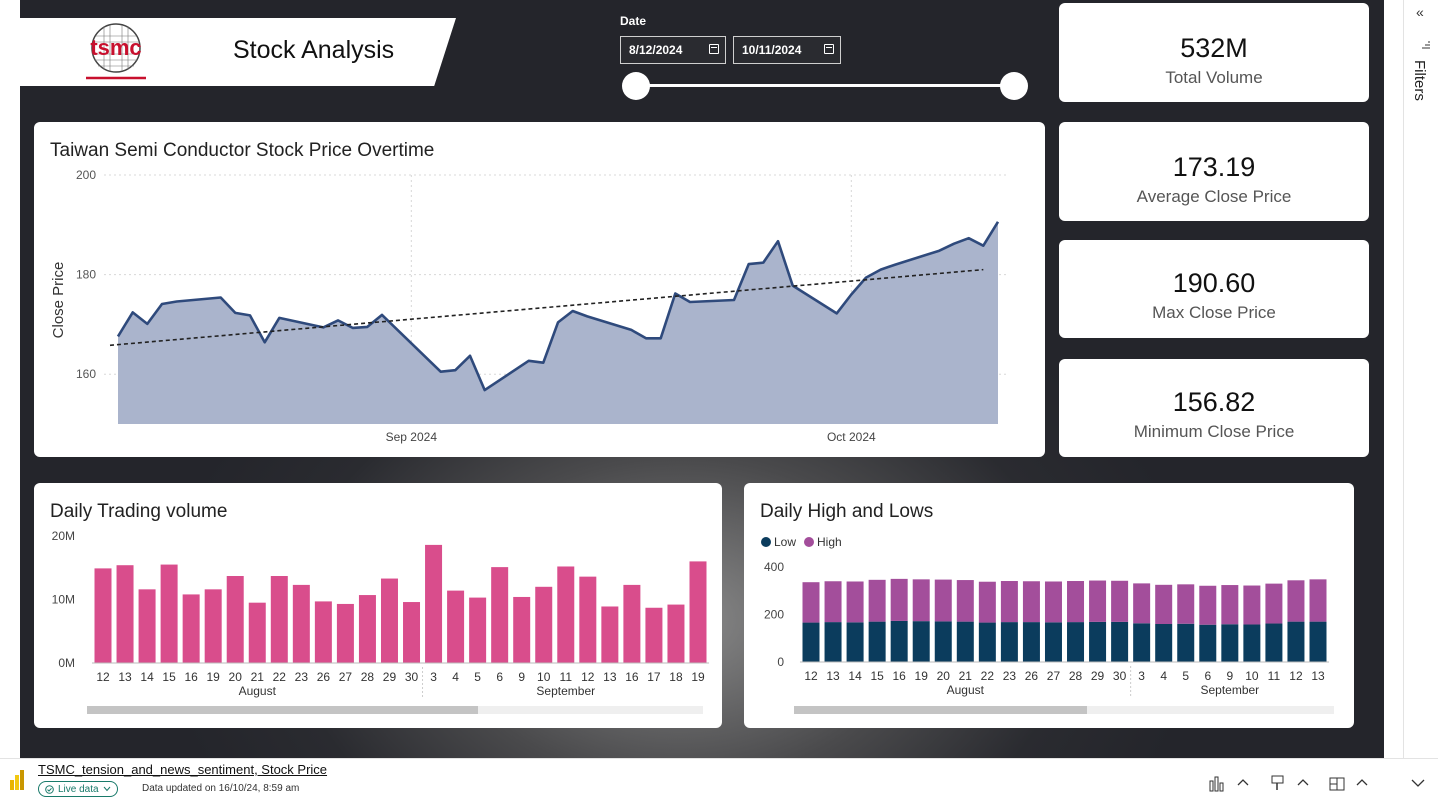 The image size is (1438, 798). What do you see at coordinates (1420, 379) in the screenshot?
I see `filters-pane` at bounding box center [1420, 379].